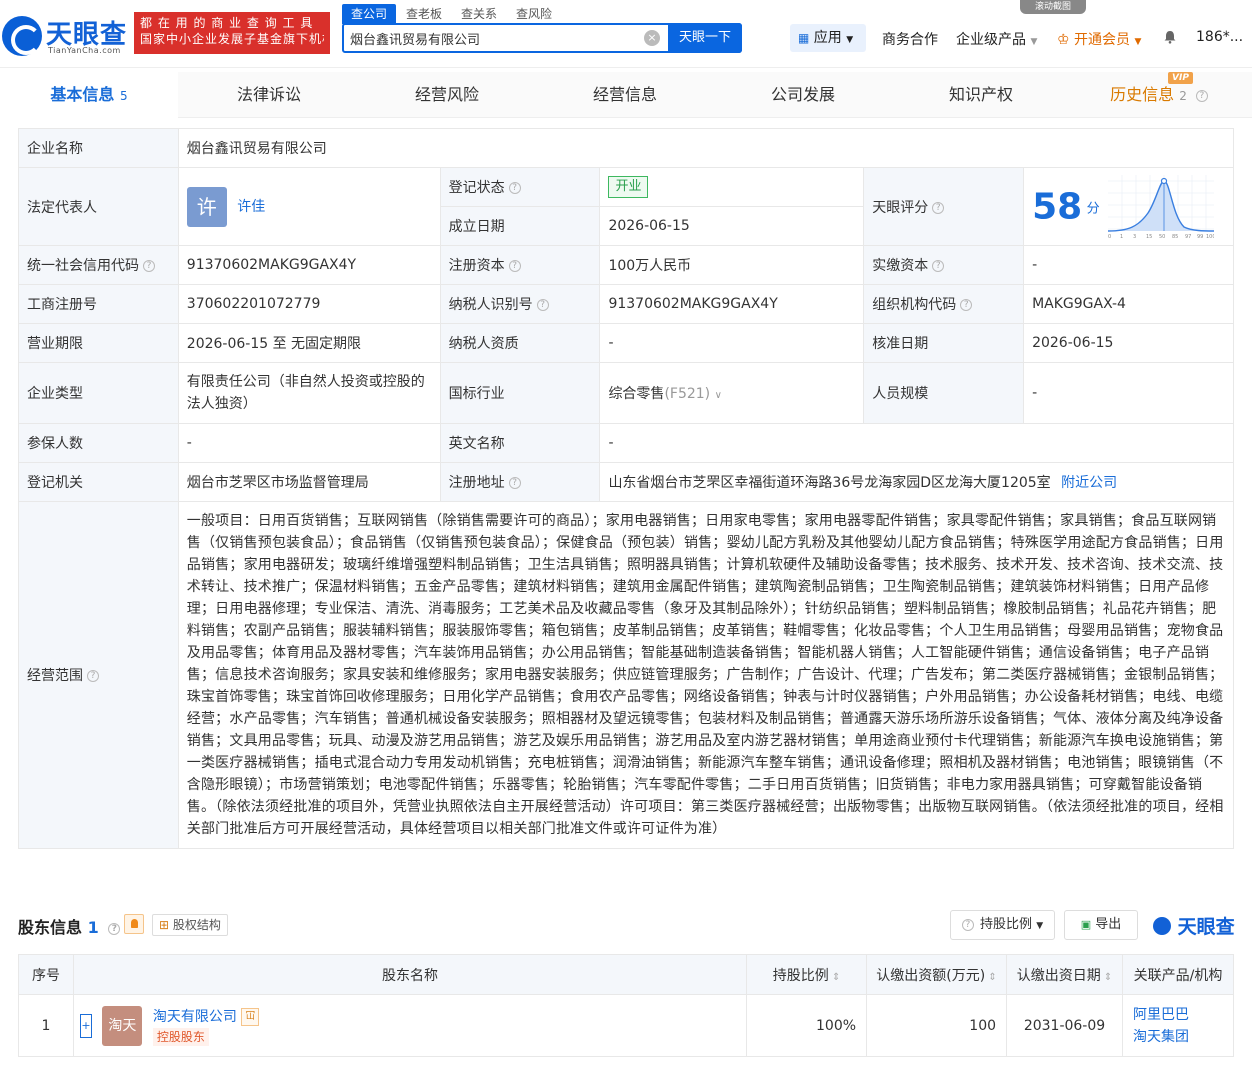  I want to click on credit-code-label-text: 统一社会信用代码, so click(83, 266).